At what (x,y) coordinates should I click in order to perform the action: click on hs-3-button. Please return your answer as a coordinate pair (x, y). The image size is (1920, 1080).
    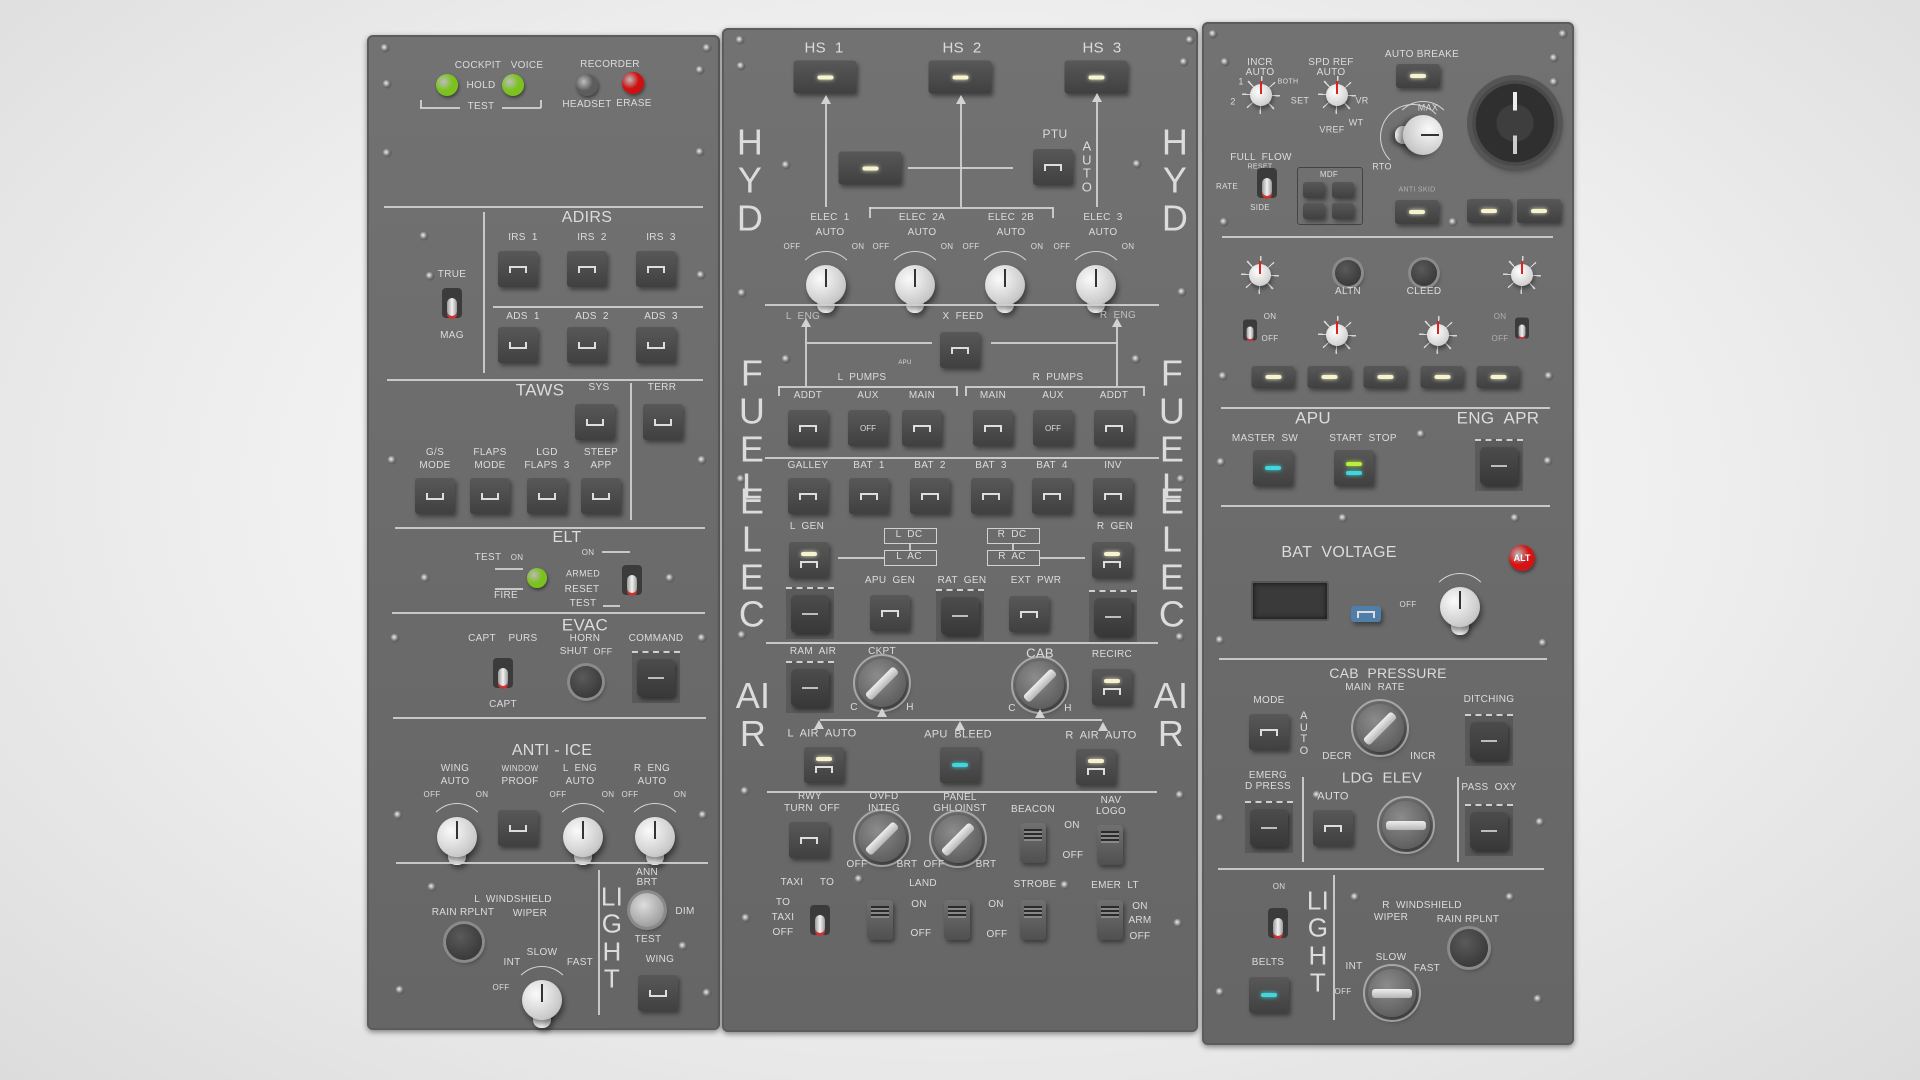
    Looking at the image, I should click on (1096, 77).